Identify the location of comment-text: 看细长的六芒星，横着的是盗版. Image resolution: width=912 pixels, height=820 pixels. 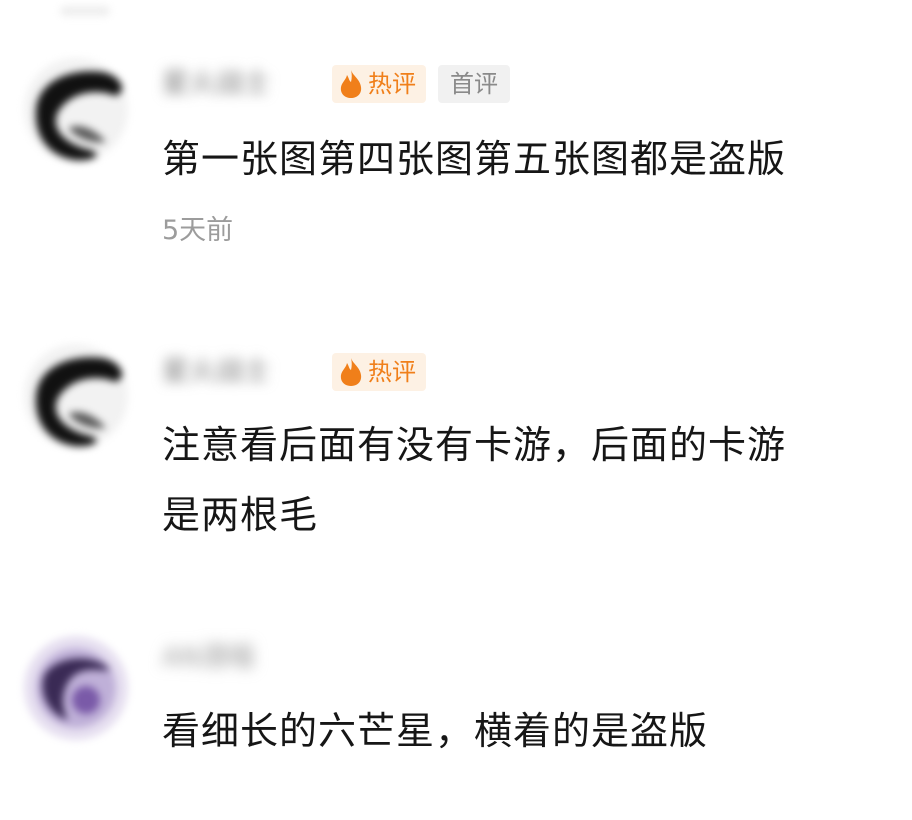
(435, 731).